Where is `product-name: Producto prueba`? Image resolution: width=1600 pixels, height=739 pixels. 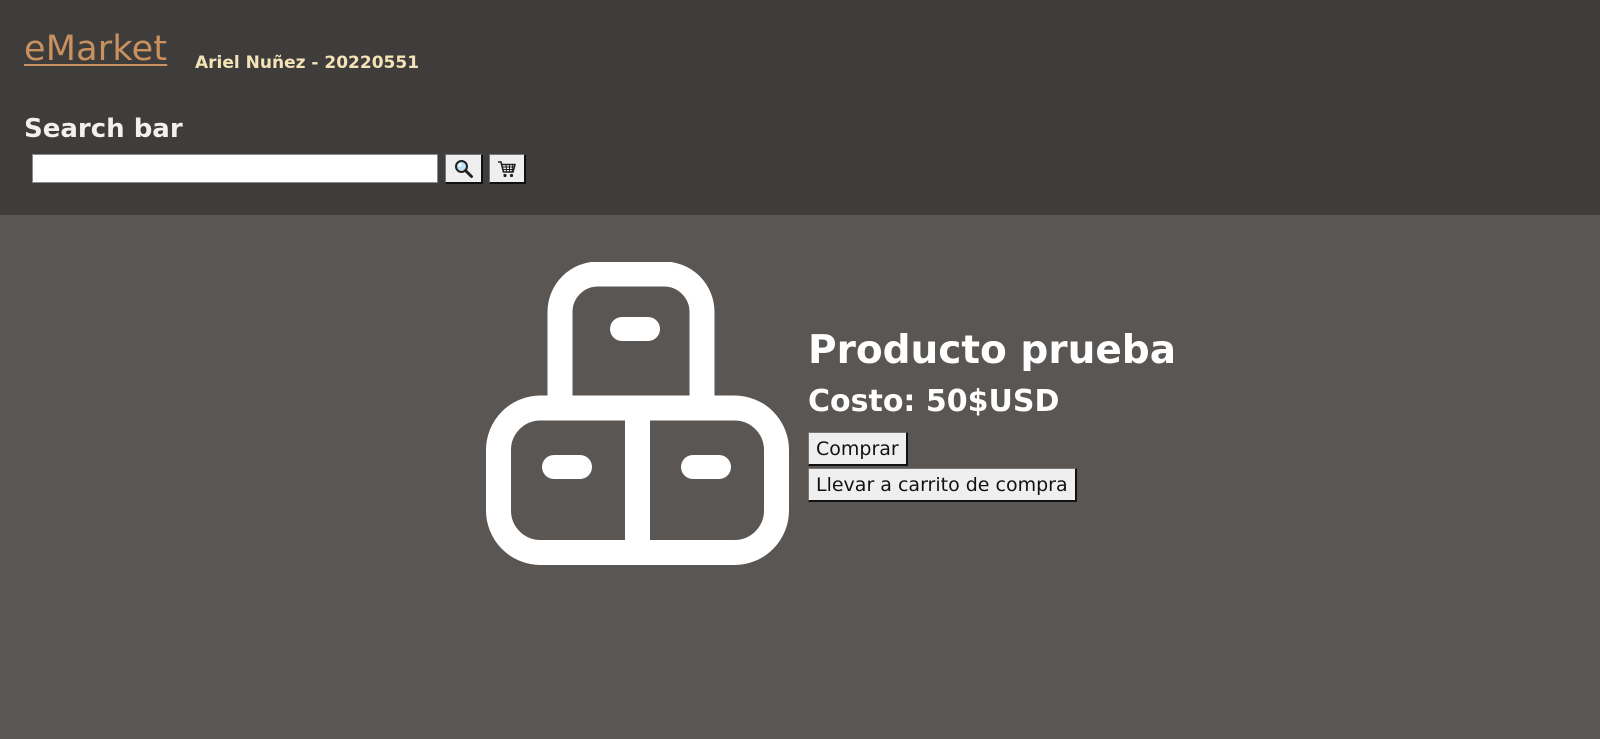
product-name: Producto prueba is located at coordinates (992, 350).